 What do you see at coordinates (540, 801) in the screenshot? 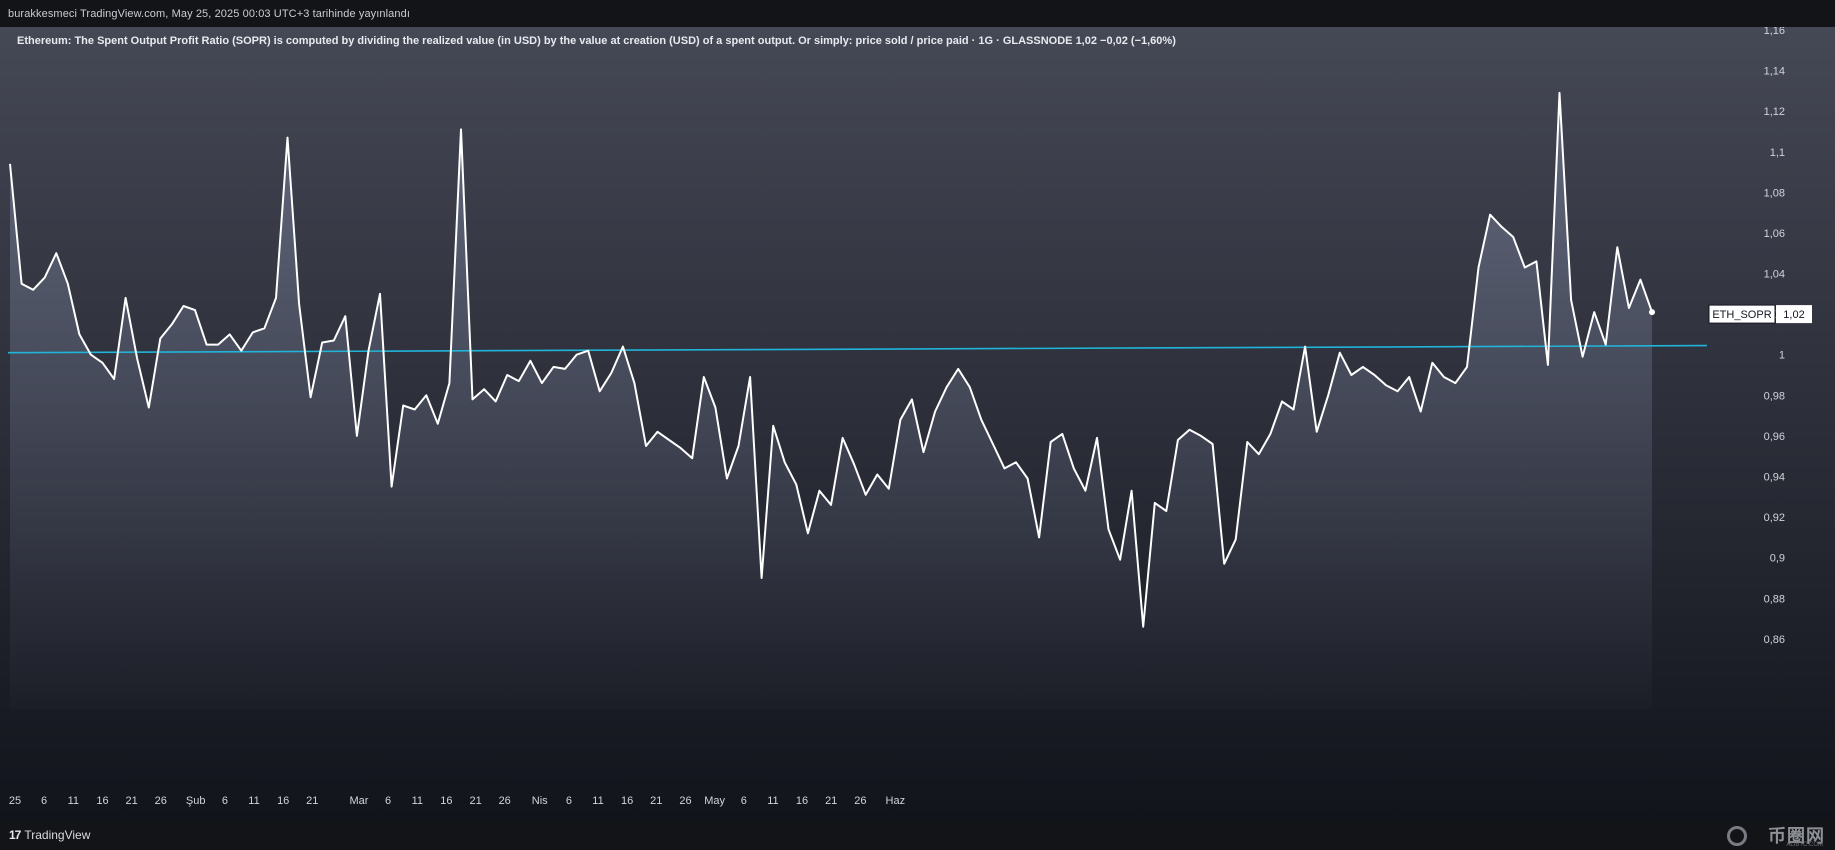
I see `x-tick-label: Nis` at bounding box center [540, 801].